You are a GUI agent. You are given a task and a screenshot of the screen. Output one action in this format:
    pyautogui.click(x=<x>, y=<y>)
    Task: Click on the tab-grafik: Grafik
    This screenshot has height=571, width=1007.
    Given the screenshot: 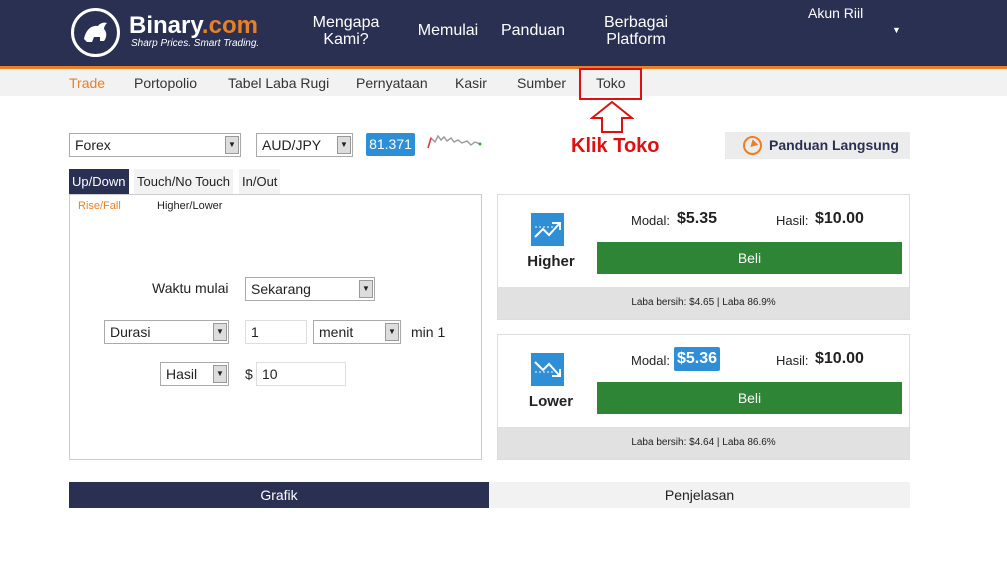 What is the action you would take?
    pyautogui.click(x=279, y=495)
    